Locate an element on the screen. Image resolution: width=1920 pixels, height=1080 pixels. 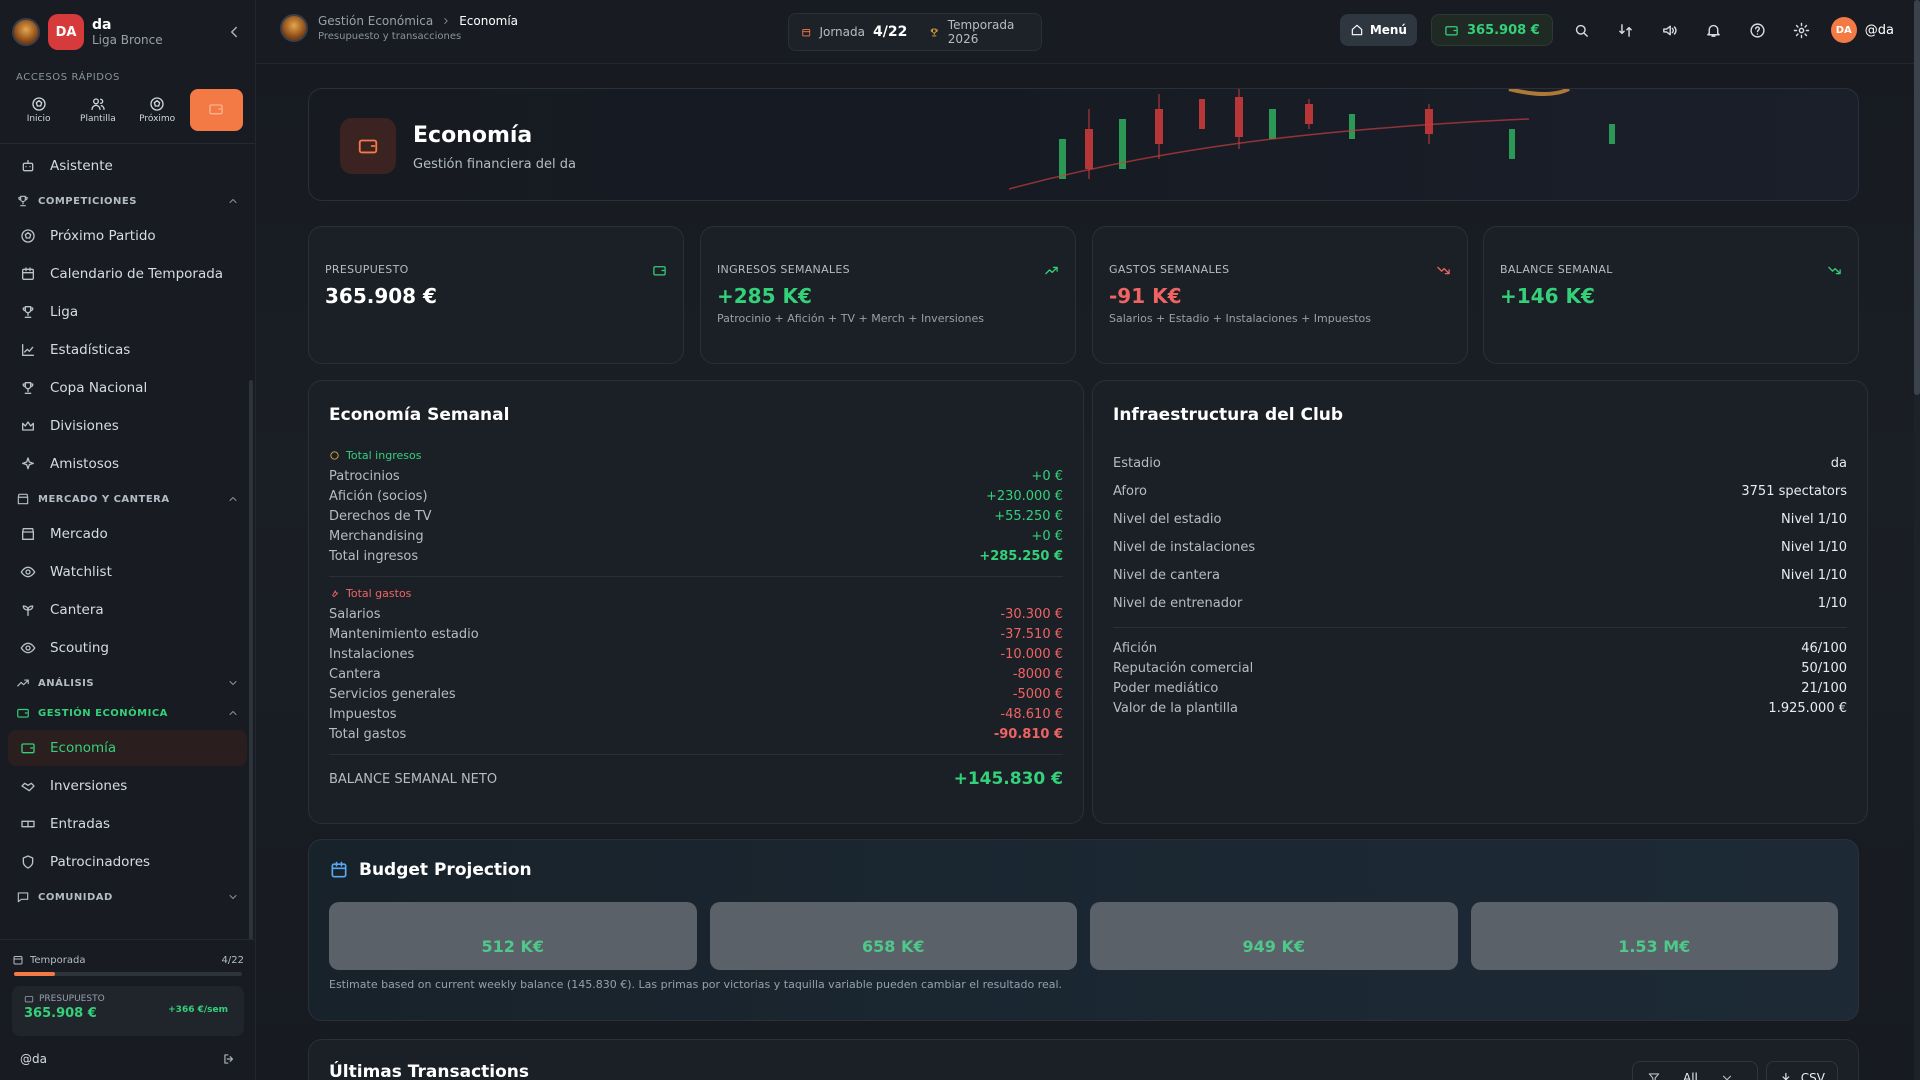
value-row: Instalaciones -10.000 € is located at coordinates (696, 654).